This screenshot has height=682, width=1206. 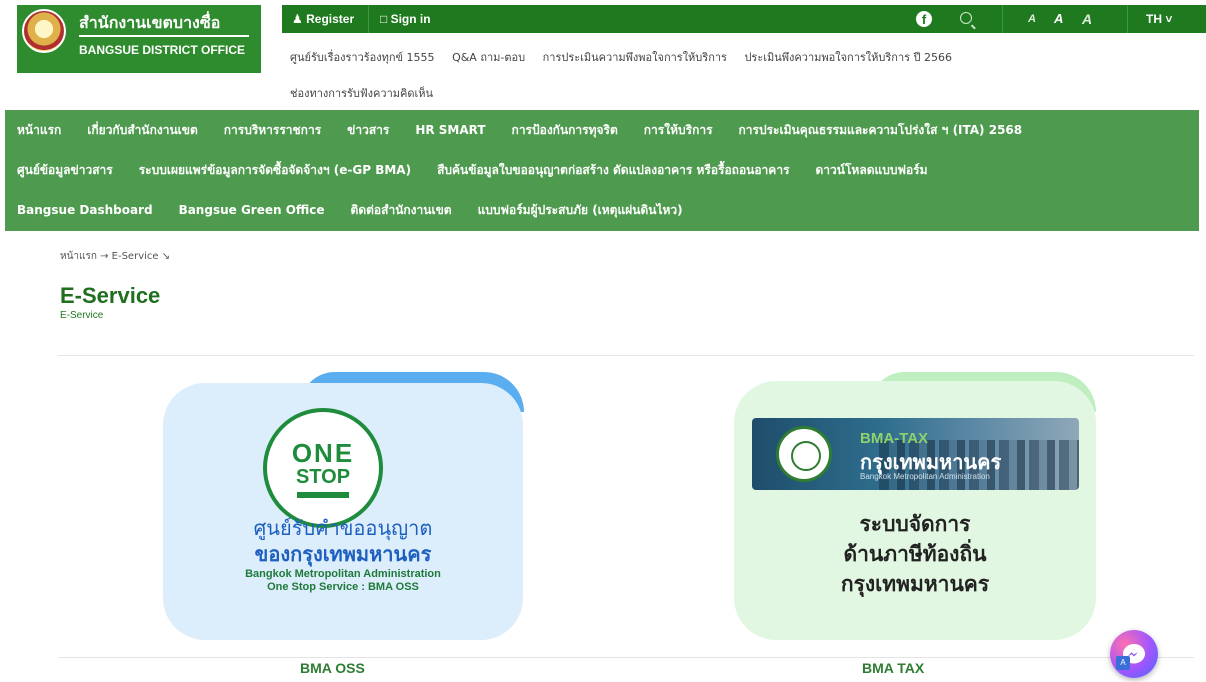 I want to click on tax-heading-2: ด้านภาษีท้องถิ่น, so click(x=915, y=554).